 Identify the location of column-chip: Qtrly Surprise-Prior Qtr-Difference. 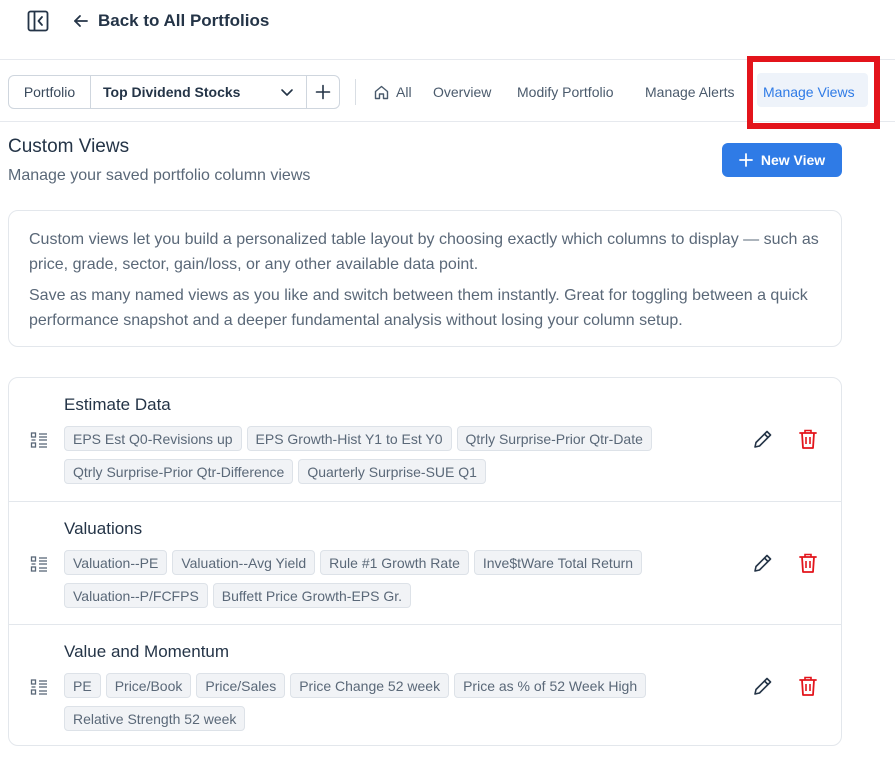
(179, 471).